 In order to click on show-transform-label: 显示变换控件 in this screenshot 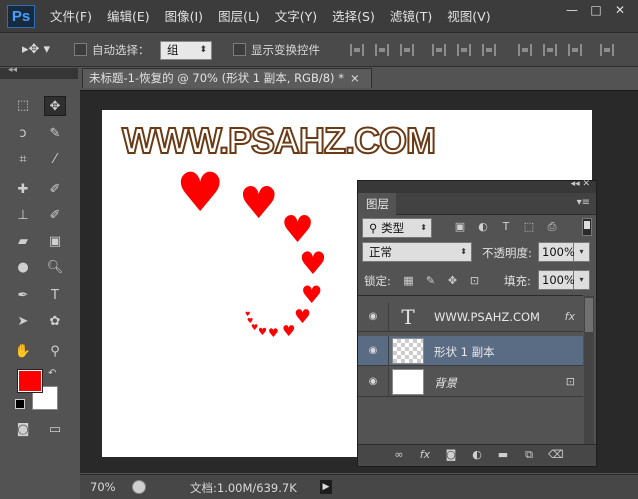, I will do `click(285, 50)`.